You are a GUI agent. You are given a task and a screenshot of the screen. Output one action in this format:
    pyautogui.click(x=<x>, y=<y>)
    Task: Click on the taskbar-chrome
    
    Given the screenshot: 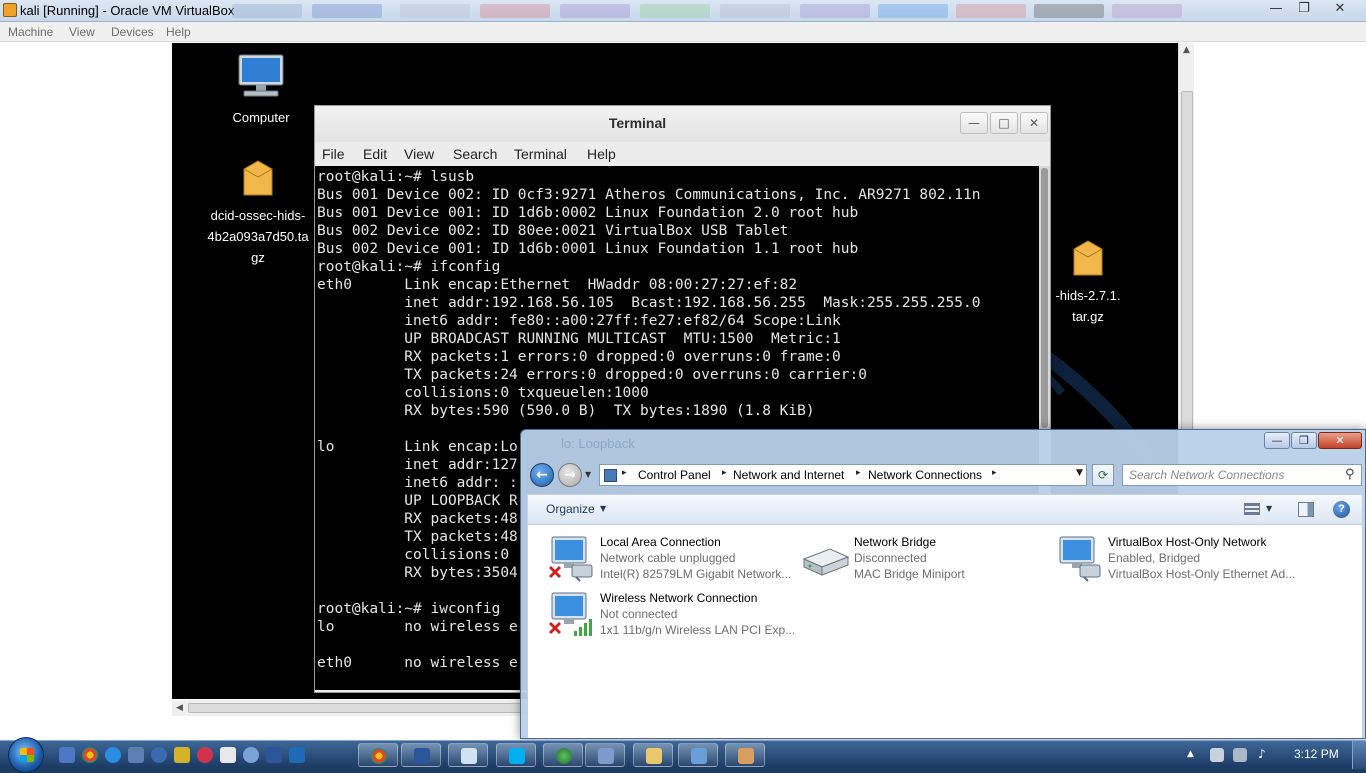 What is the action you would take?
    pyautogui.click(x=378, y=755)
    